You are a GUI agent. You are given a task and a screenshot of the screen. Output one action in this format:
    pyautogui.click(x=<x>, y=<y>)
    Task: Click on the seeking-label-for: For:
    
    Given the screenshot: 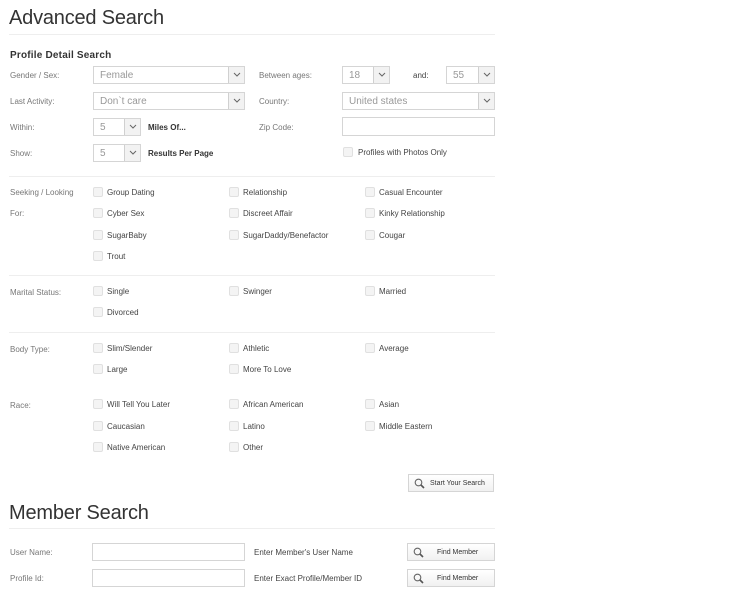 What is the action you would take?
    pyautogui.click(x=17, y=213)
    